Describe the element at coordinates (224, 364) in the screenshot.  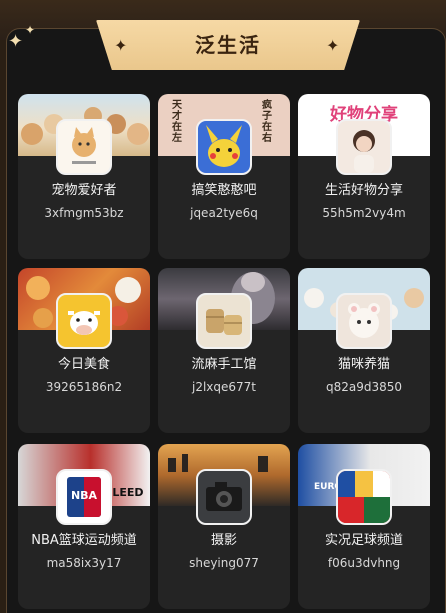
I see `channel-name: 流麻手工馆` at that location.